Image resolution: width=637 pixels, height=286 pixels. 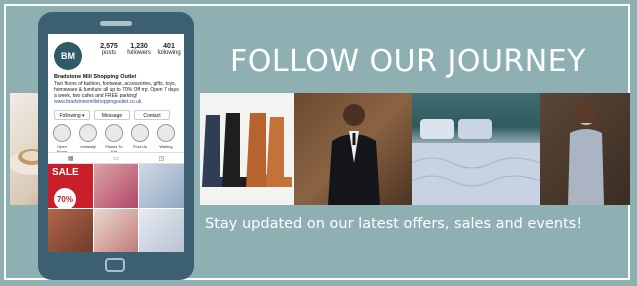 What do you see at coordinates (169, 46) in the screenshot?
I see `following-count: 401` at bounding box center [169, 46].